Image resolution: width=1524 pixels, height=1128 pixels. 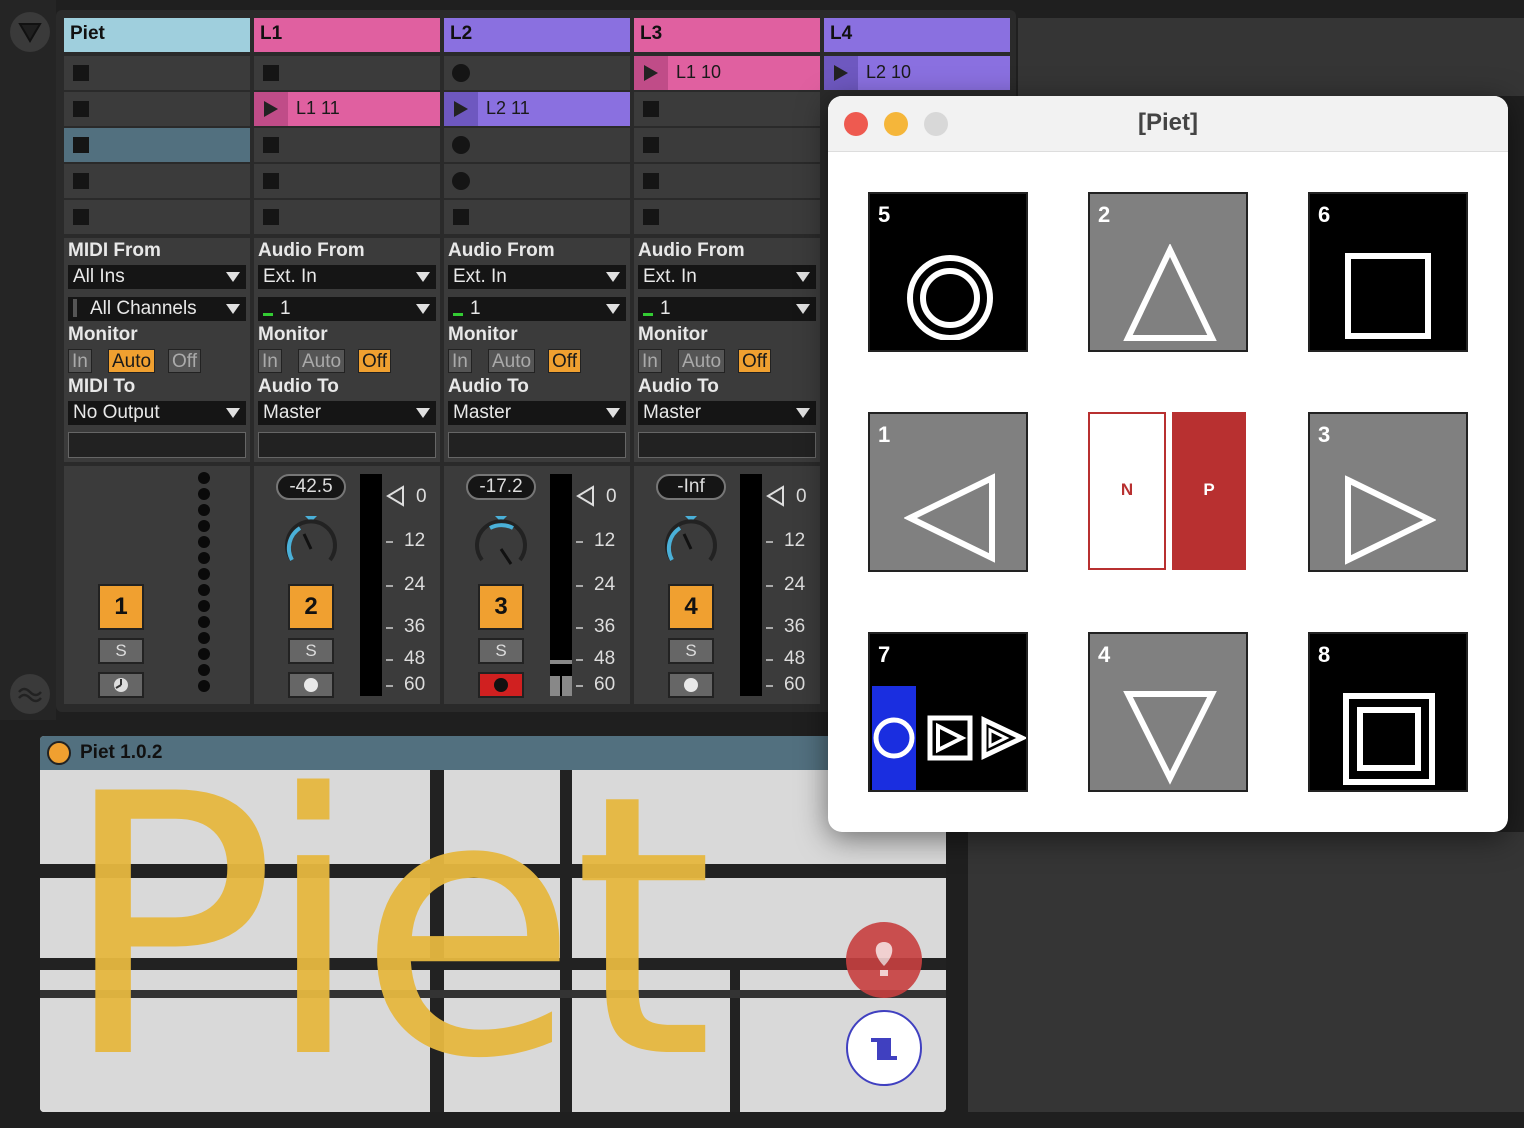 What do you see at coordinates (121, 607) in the screenshot?
I see `track-activator-button: 1` at bounding box center [121, 607].